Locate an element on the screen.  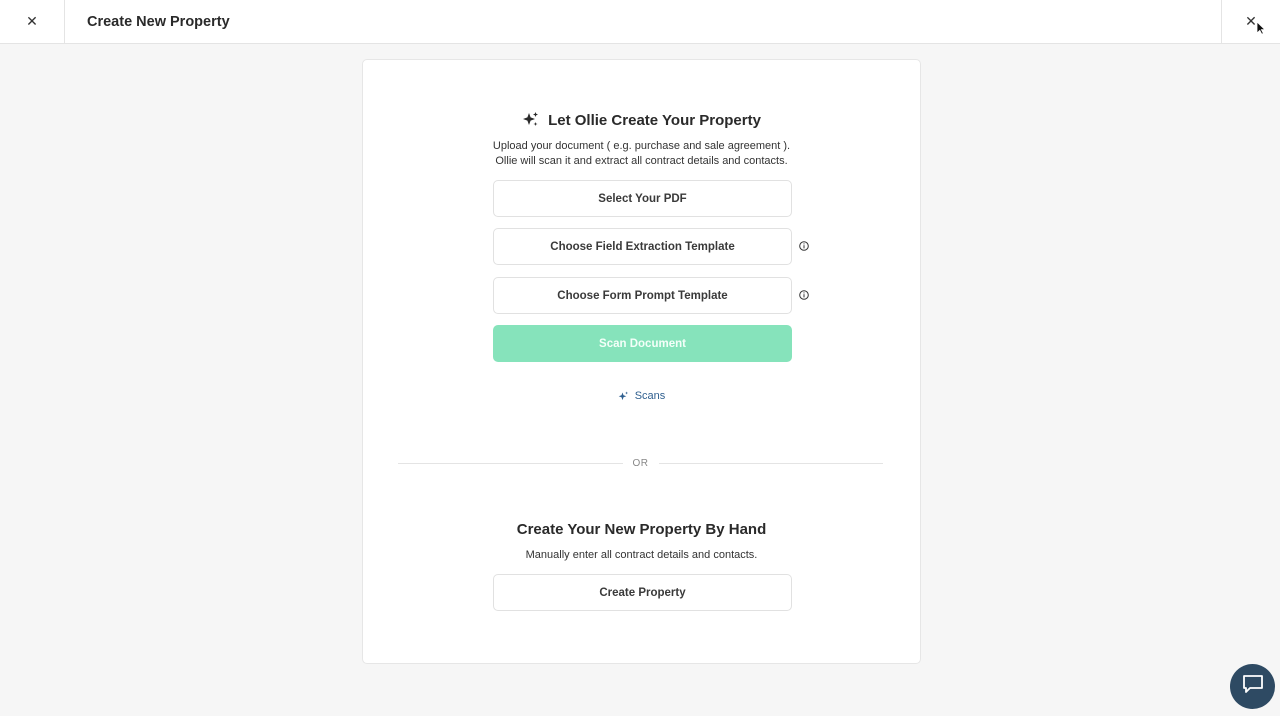
divider-label: OR is located at coordinates (640, 463).